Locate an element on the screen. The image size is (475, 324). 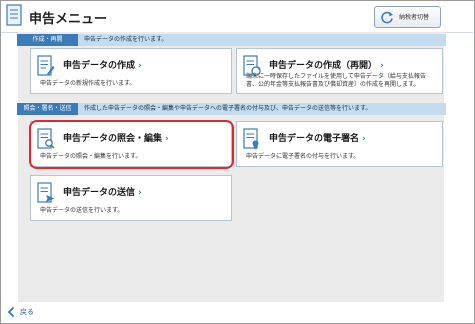
card-signature-description: 申告データに電子署名の付与を行います。 is located at coordinates (303, 156).